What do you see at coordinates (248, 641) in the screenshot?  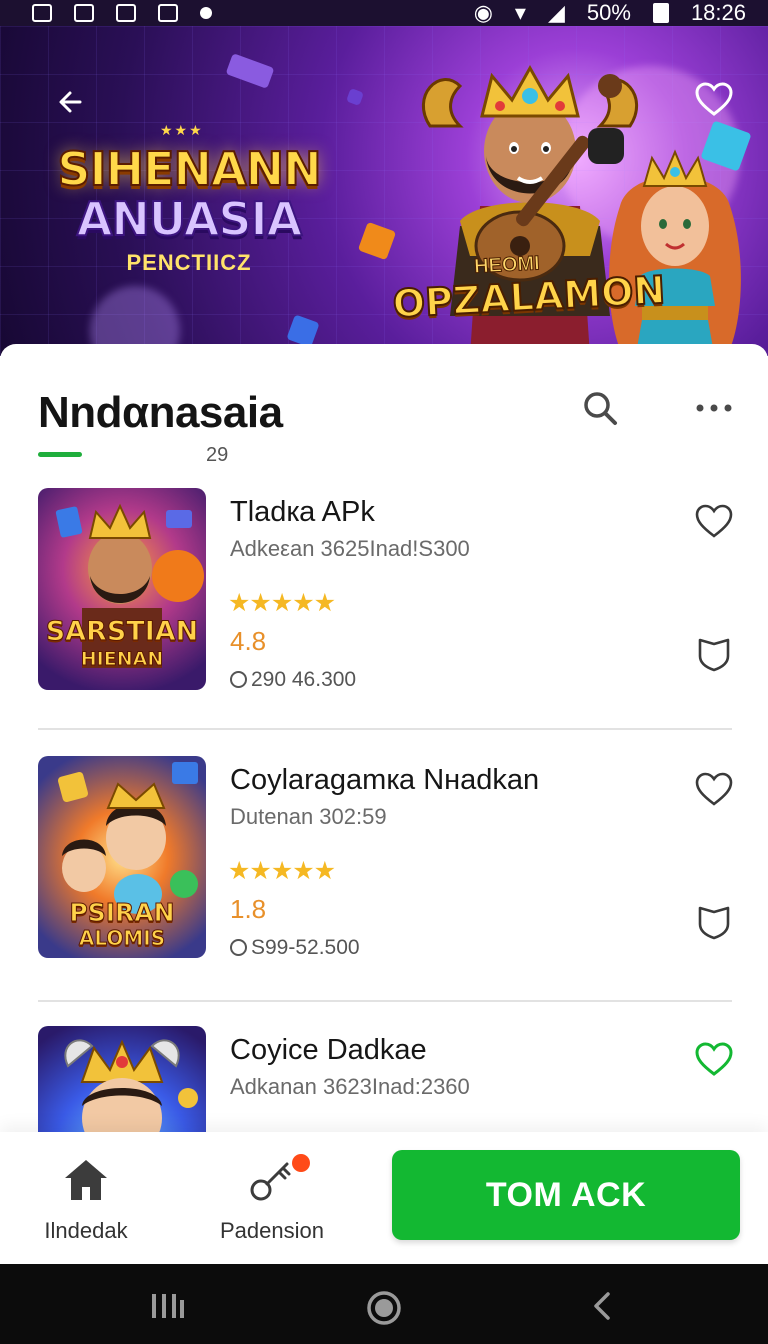 I see `rating-value: 4.8` at bounding box center [248, 641].